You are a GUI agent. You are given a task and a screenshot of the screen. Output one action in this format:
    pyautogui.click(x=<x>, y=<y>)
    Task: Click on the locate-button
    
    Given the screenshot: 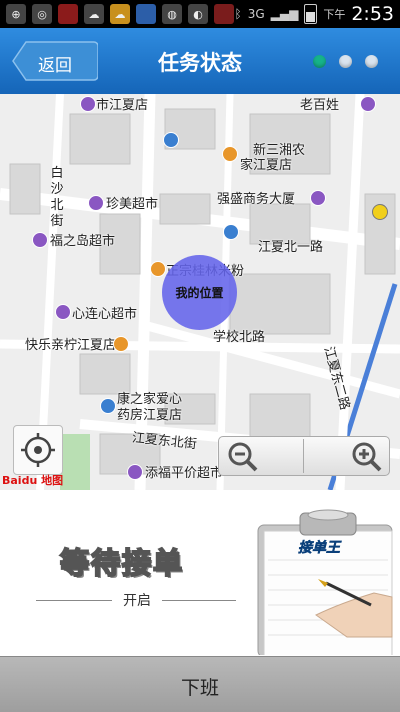 What is the action you would take?
    pyautogui.click(x=38, y=450)
    